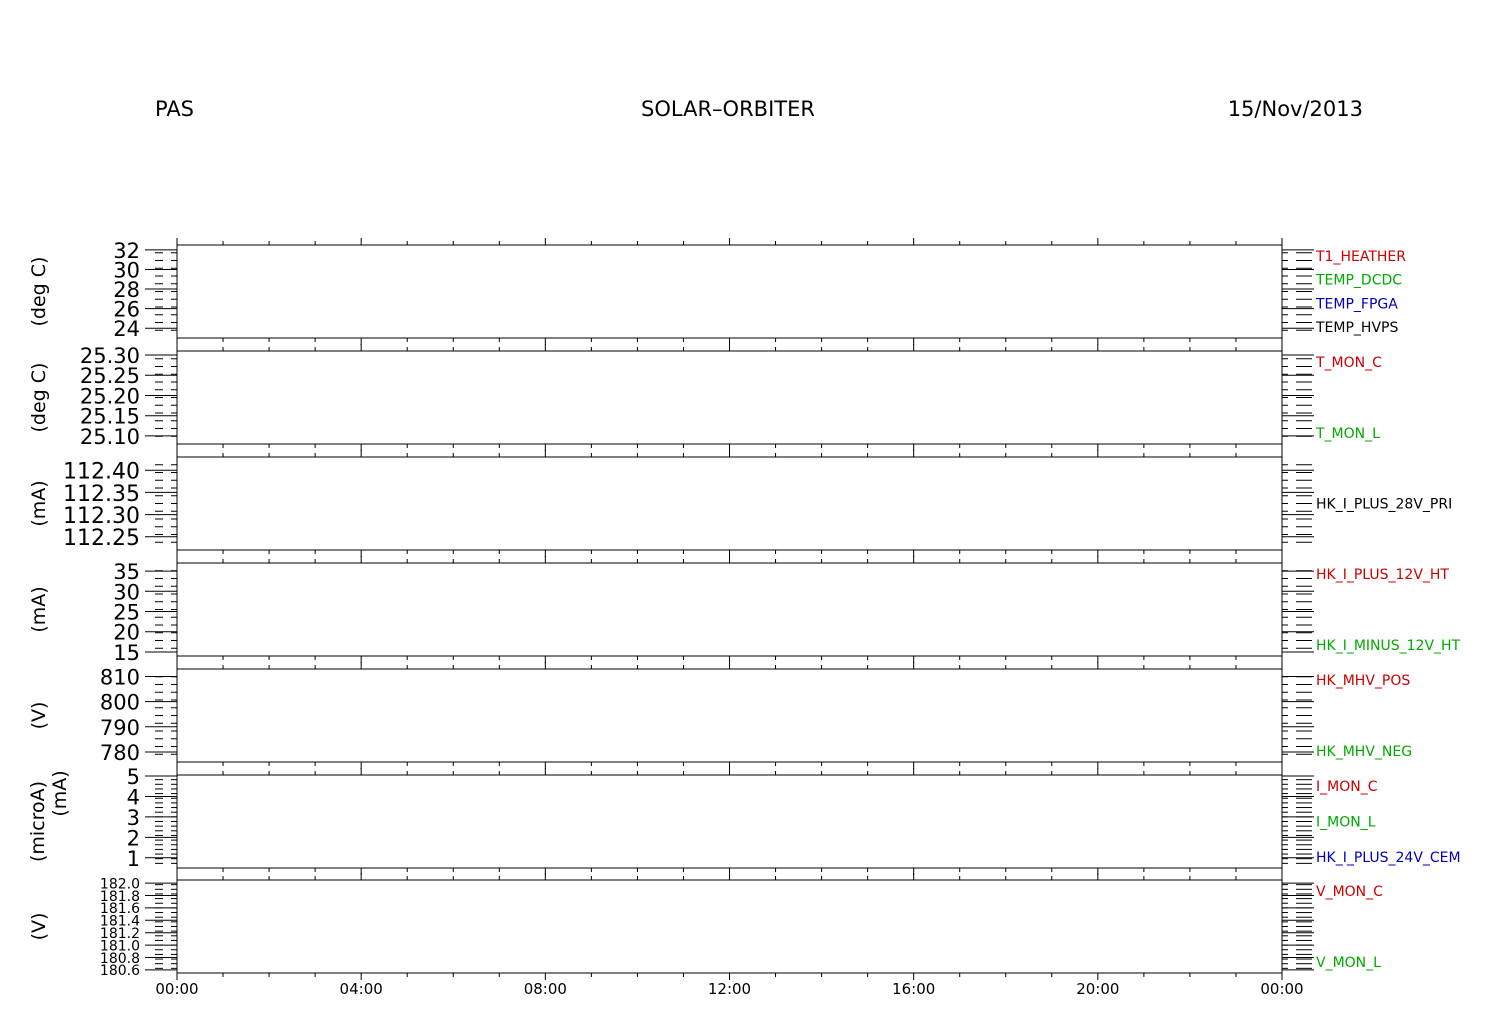  What do you see at coordinates (133, 838) in the screenshot?
I see `y-tick-label: 2` at bounding box center [133, 838].